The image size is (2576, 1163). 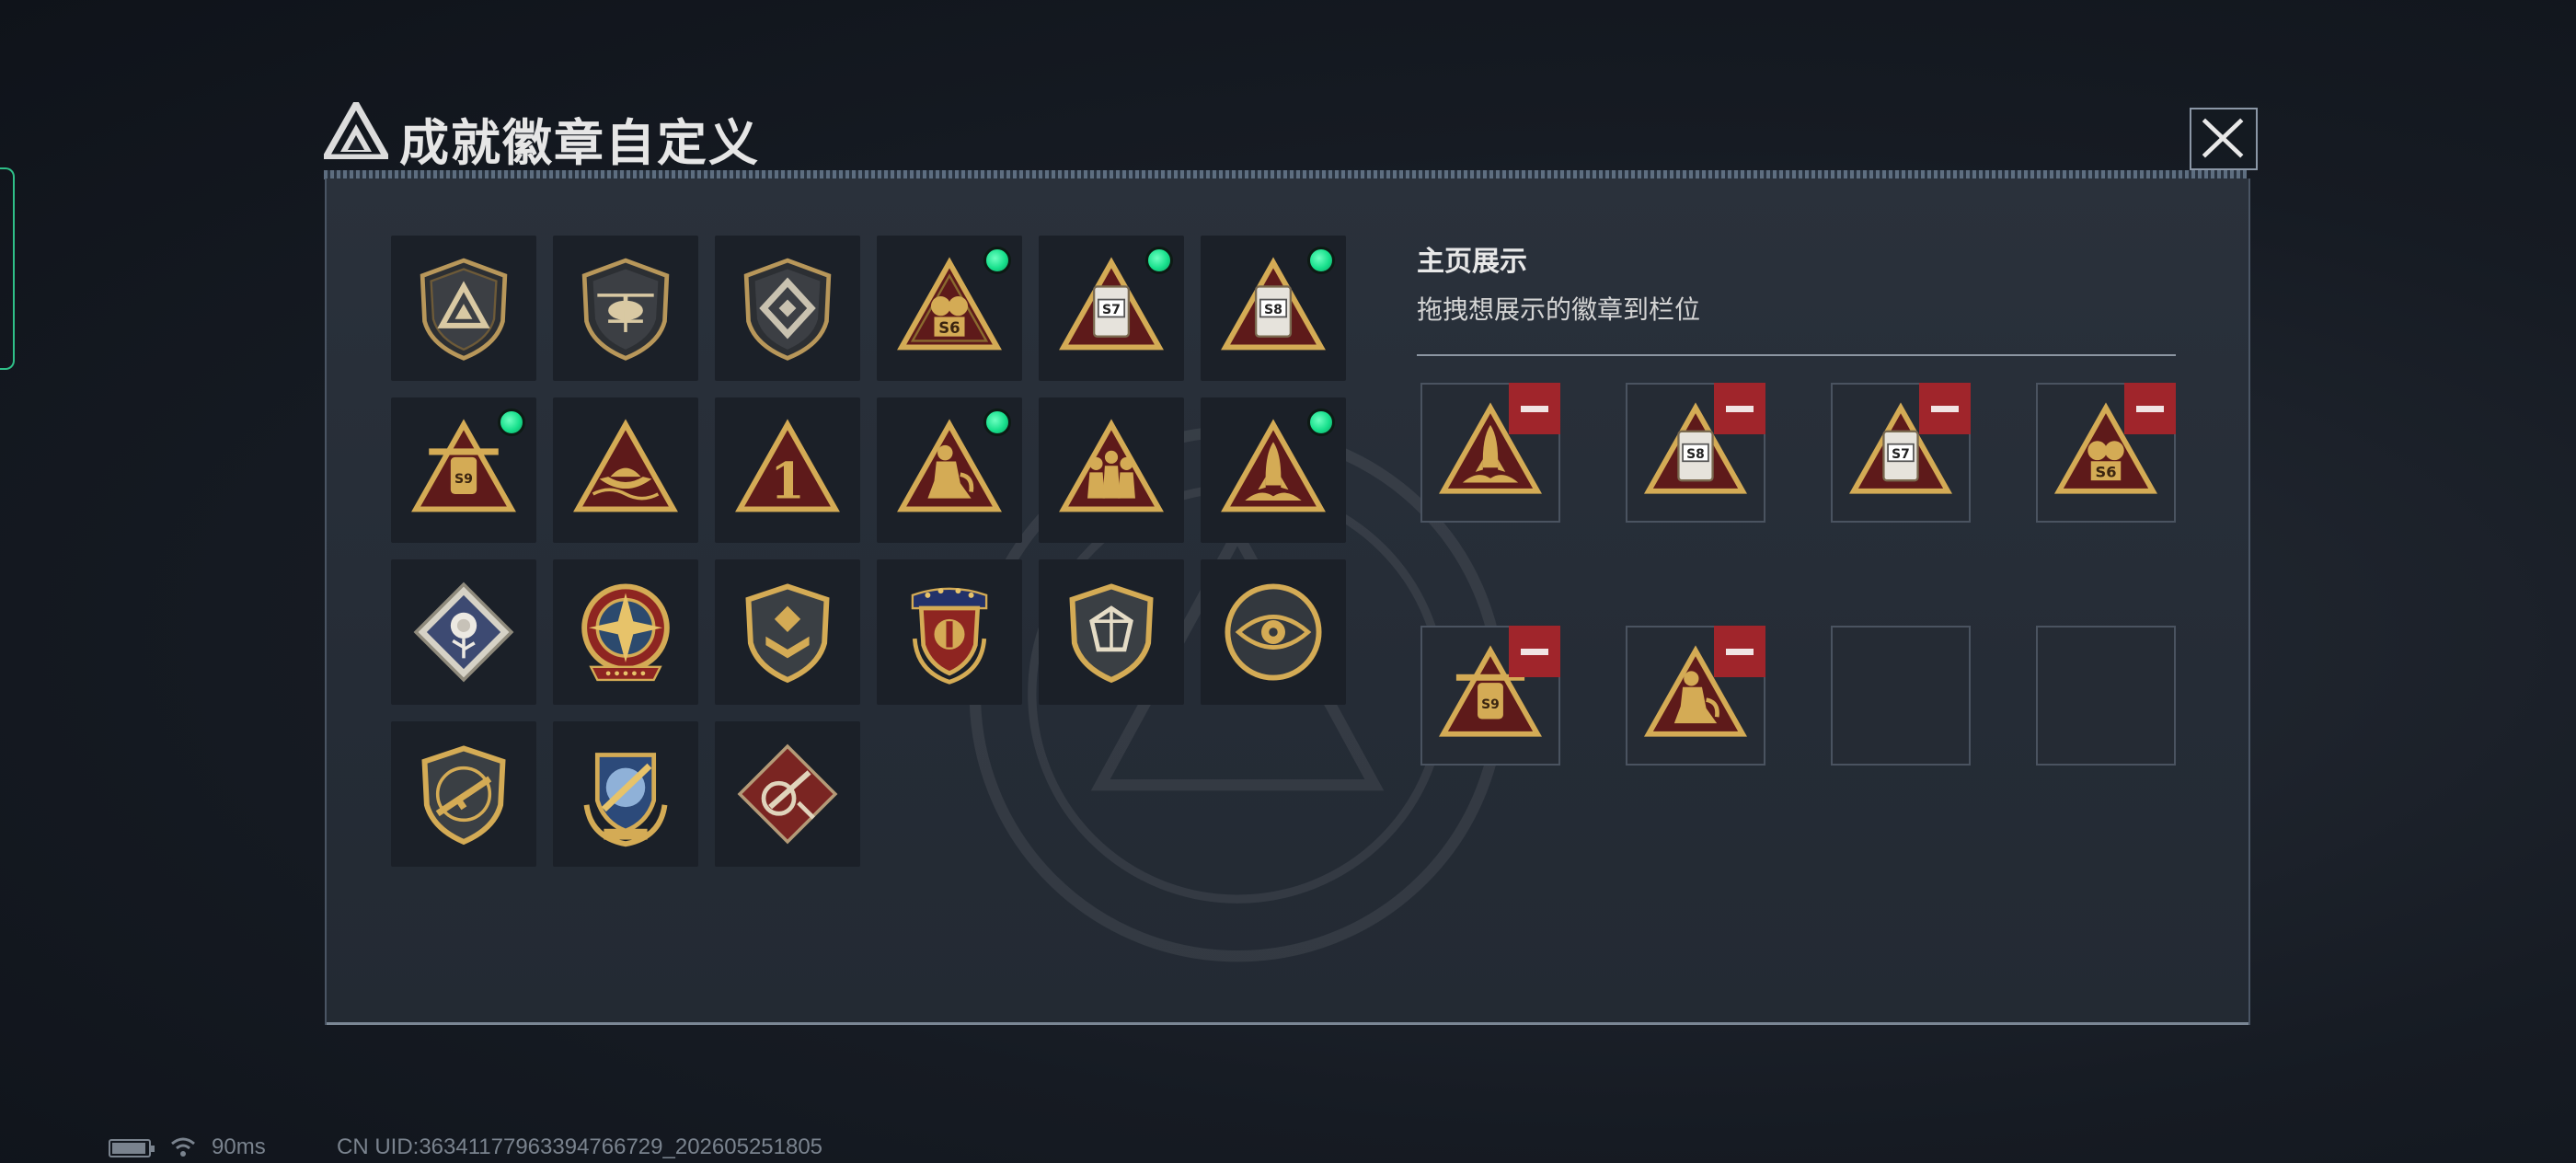 I want to click on red-diamond-weapon-badge-icon, so click(x=787, y=794).